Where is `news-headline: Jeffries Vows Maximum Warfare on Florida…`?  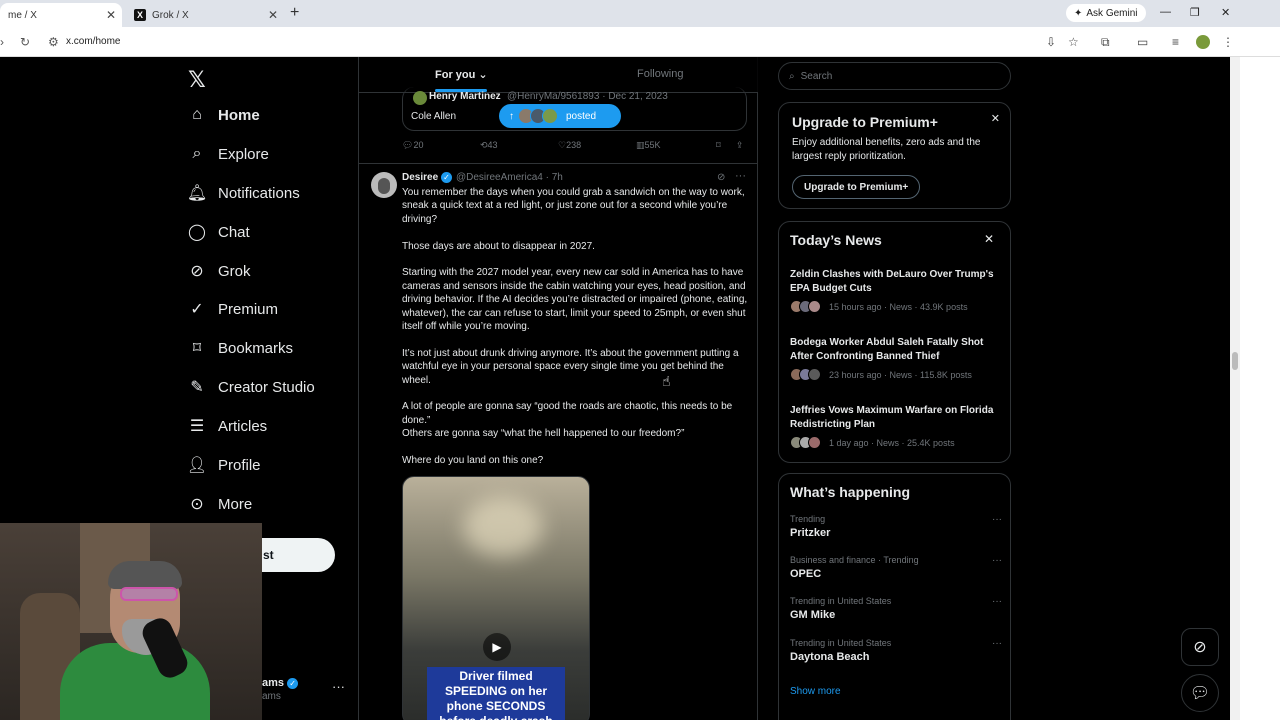
news-headline: Jeffries Vows Maximum Warfare on Florida… is located at coordinates (892, 417).